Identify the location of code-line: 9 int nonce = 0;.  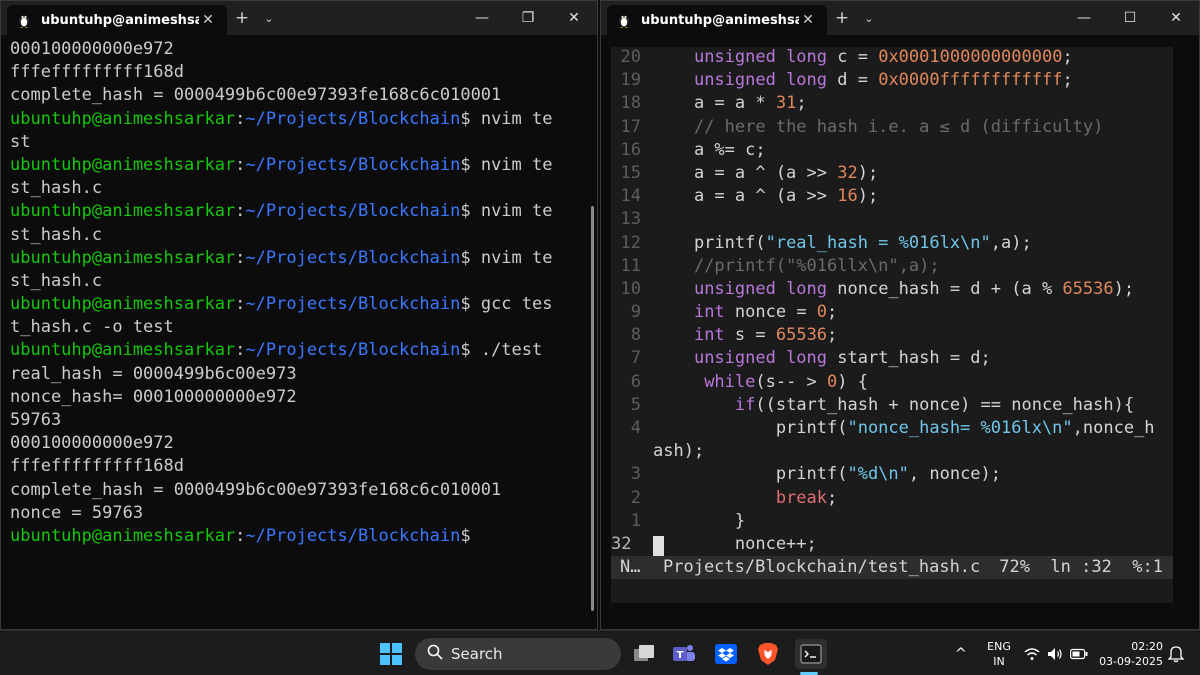
(892, 313).